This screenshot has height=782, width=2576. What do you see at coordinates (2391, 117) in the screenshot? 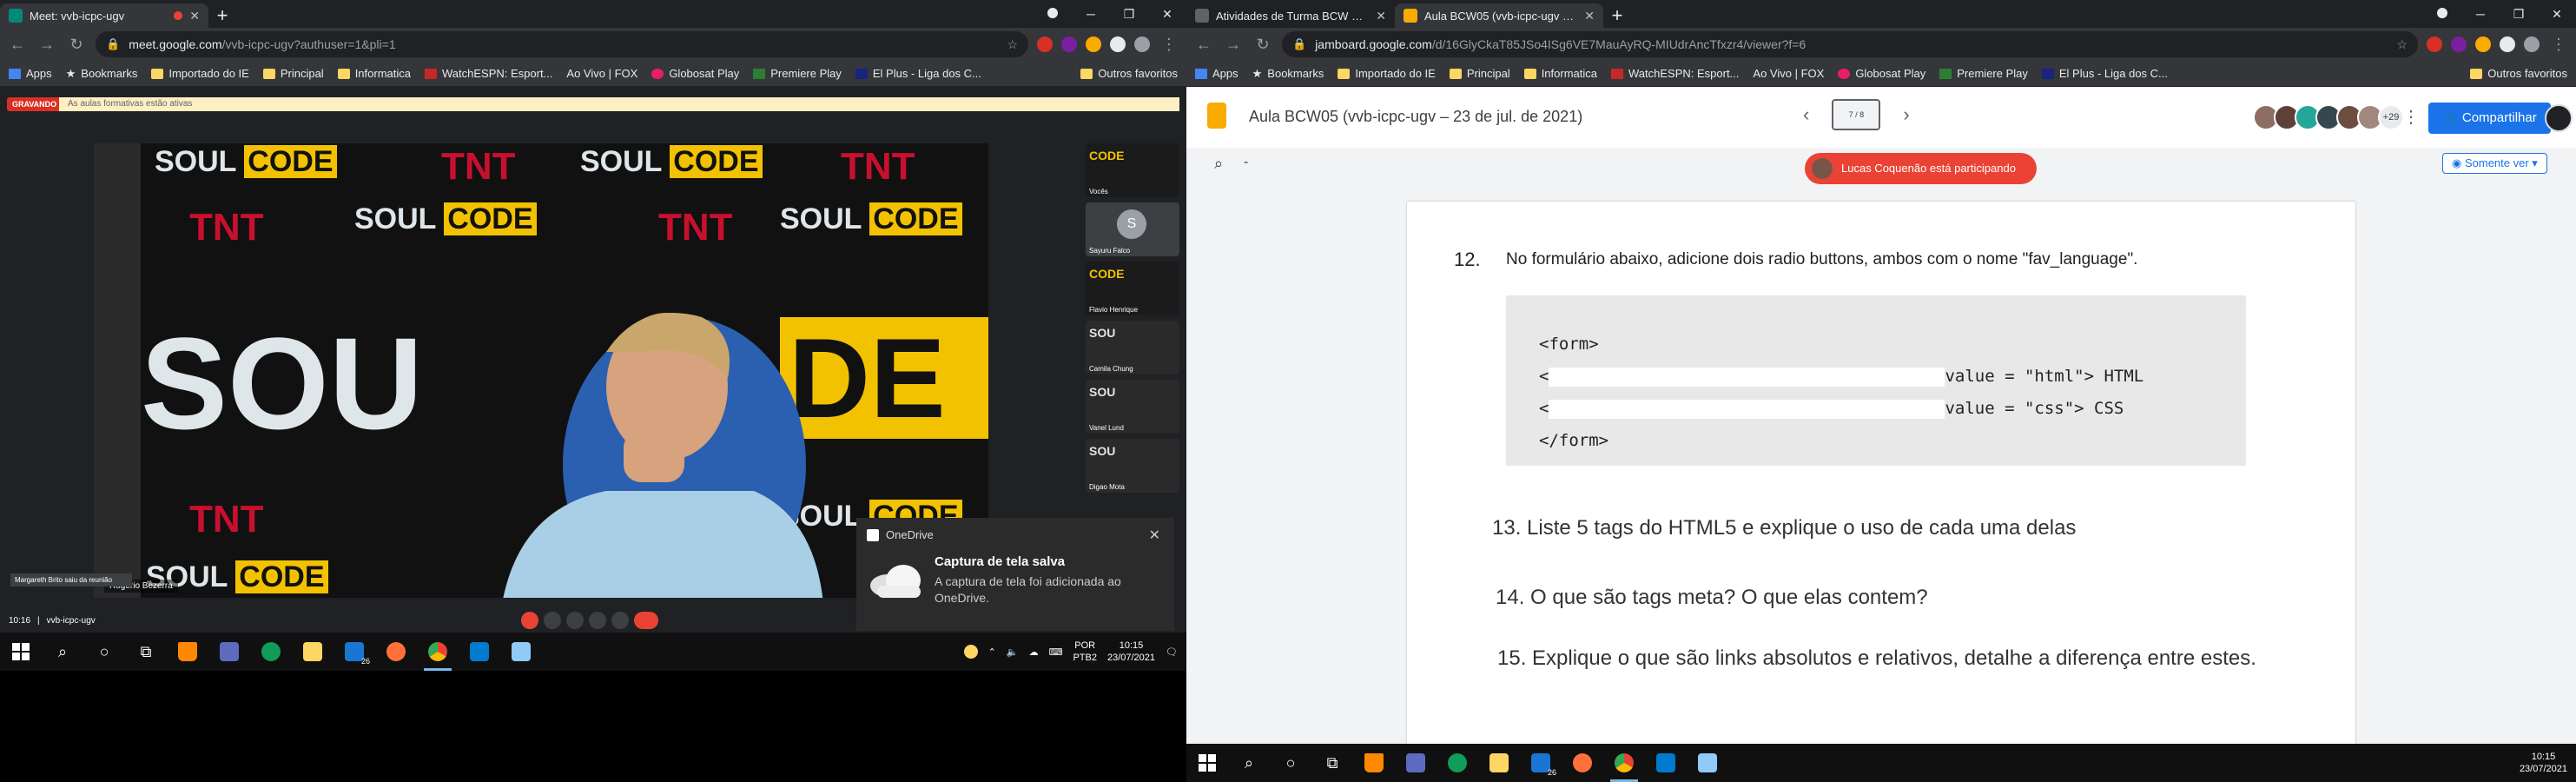
I see `more-collaborators-badge: +29` at bounding box center [2391, 117].